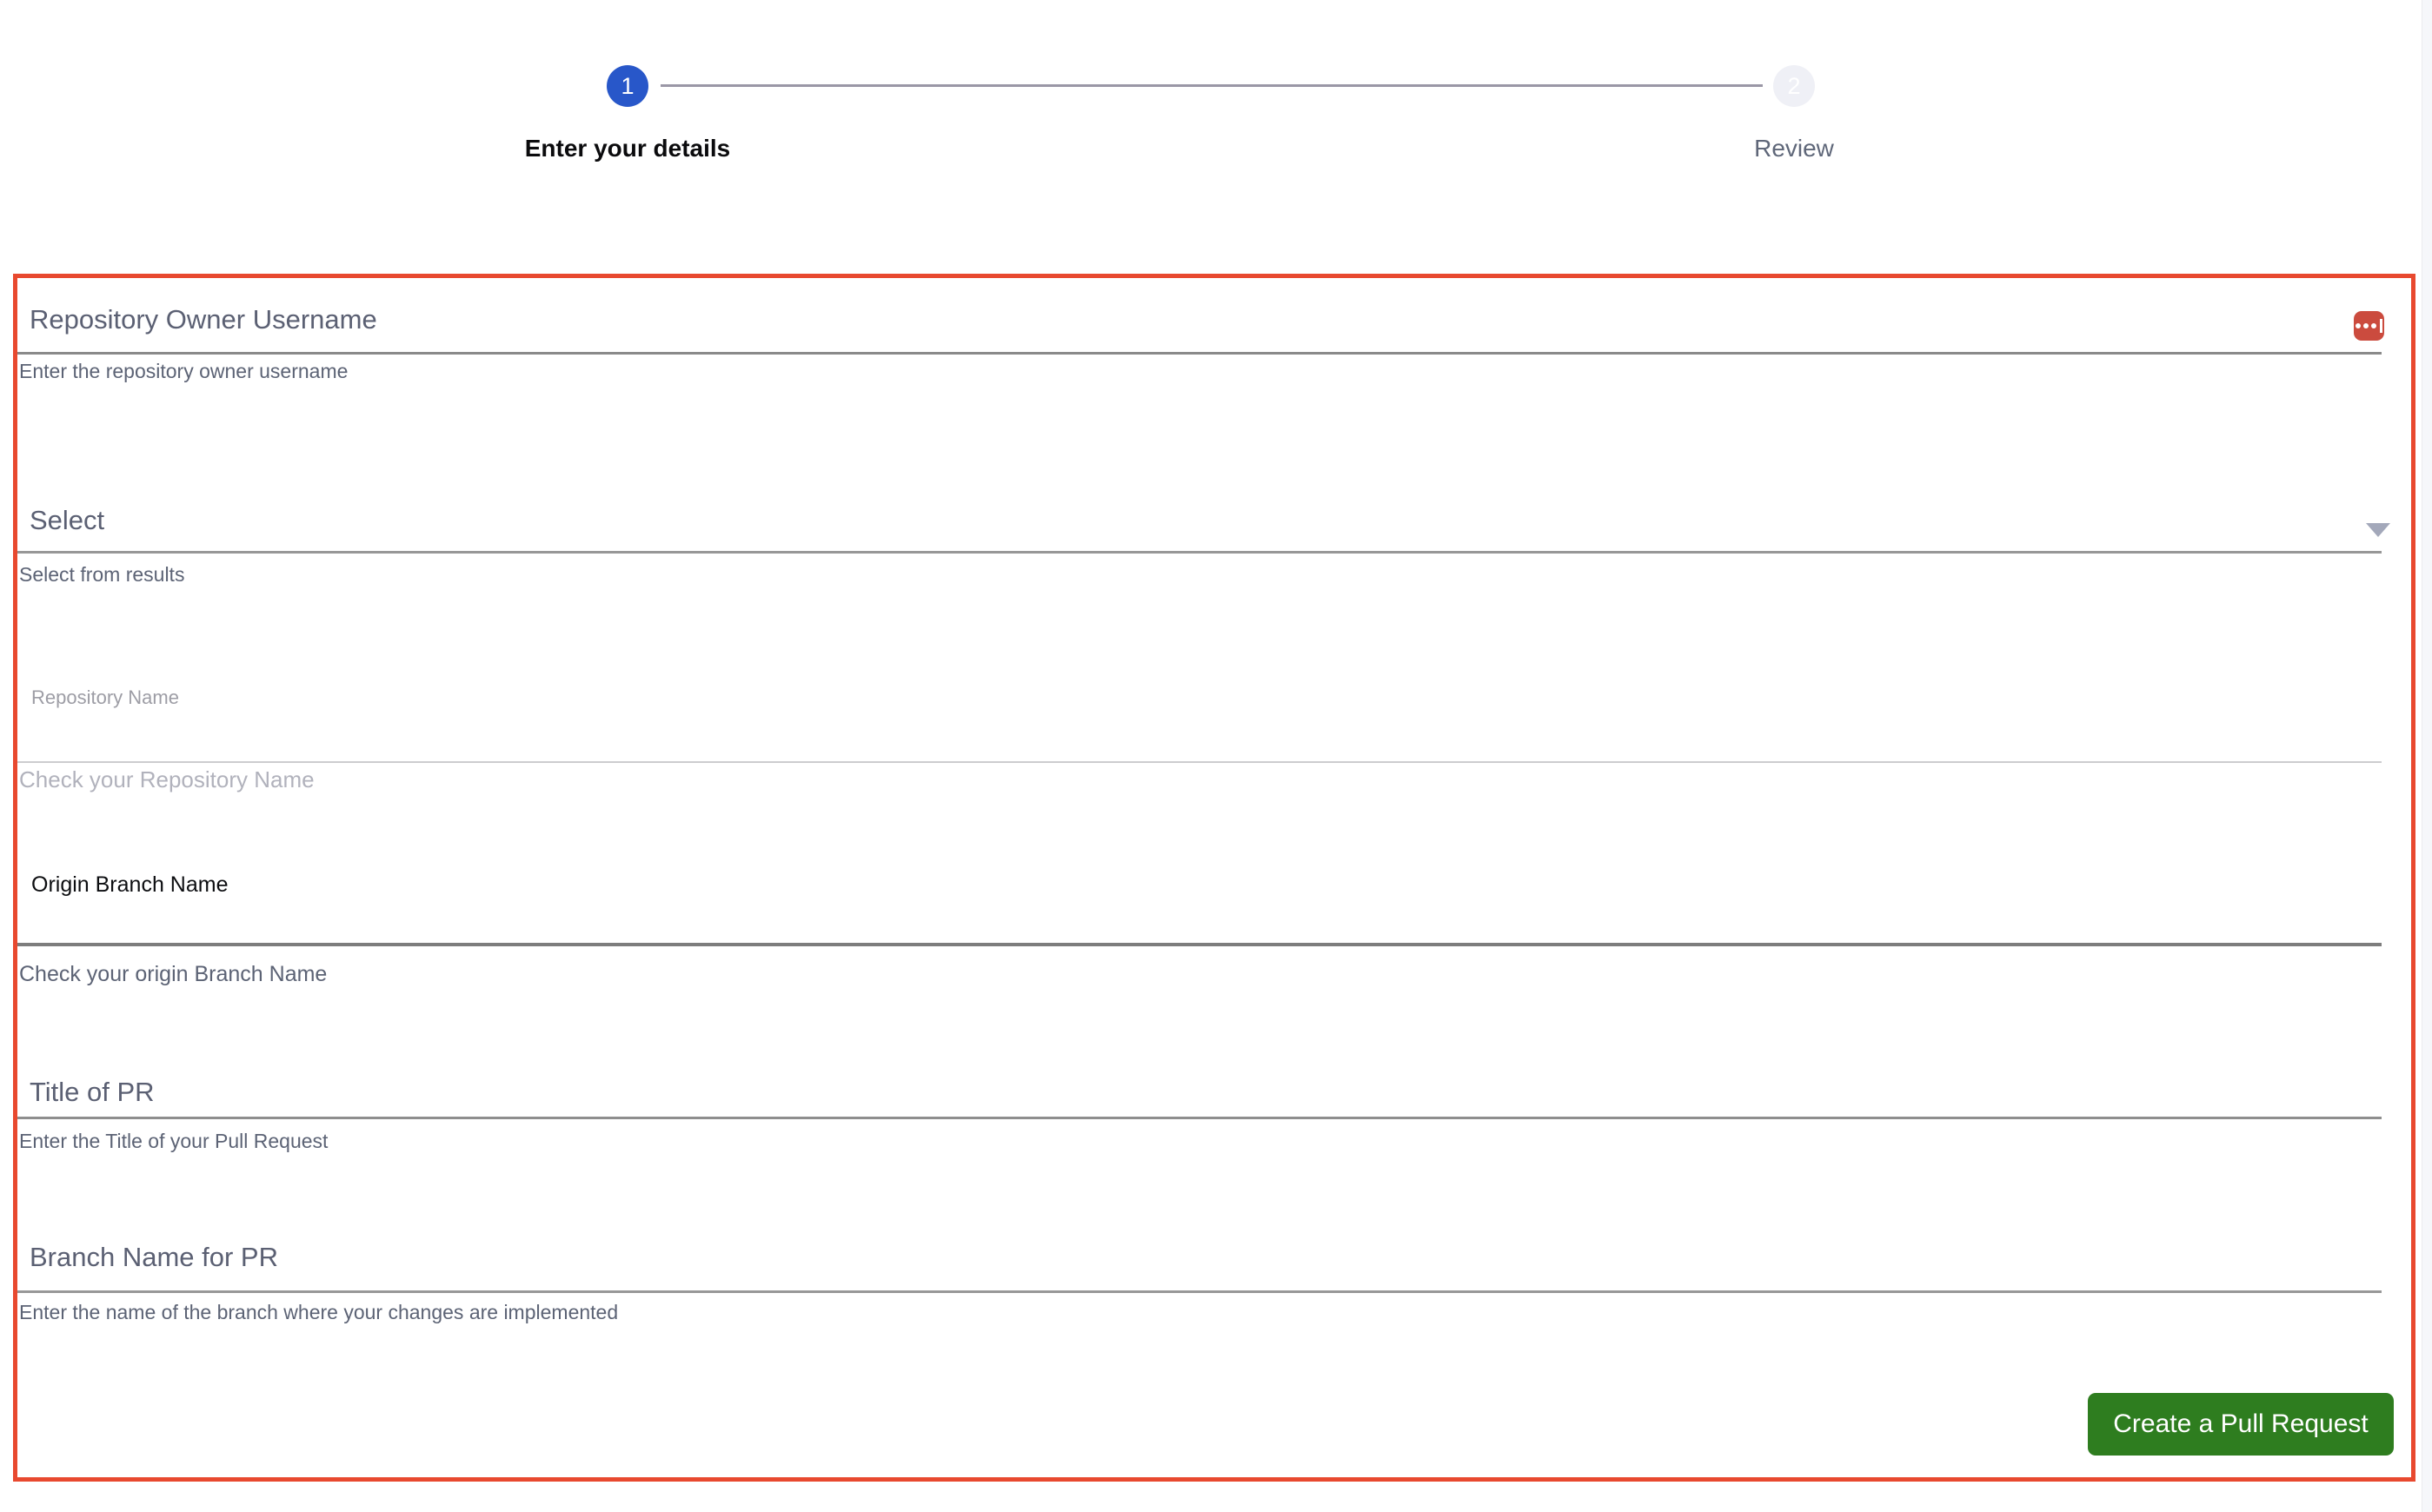  I want to click on repository-owner-username-placeholder: Repository Owner Username, so click(204, 319).